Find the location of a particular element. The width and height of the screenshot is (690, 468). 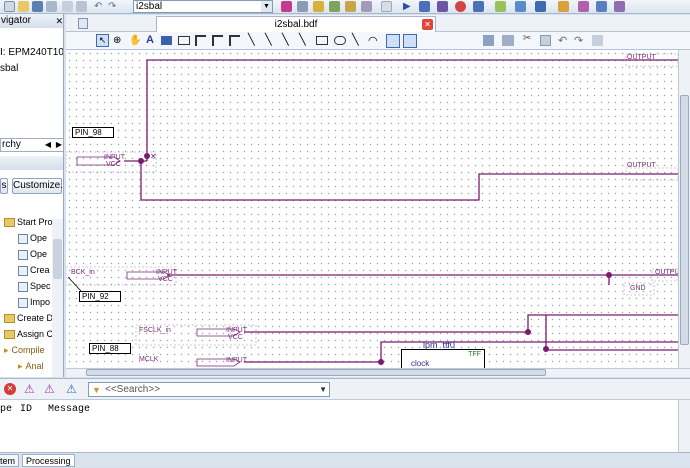

error-filter-icon: ✕ is located at coordinates (10, 389).